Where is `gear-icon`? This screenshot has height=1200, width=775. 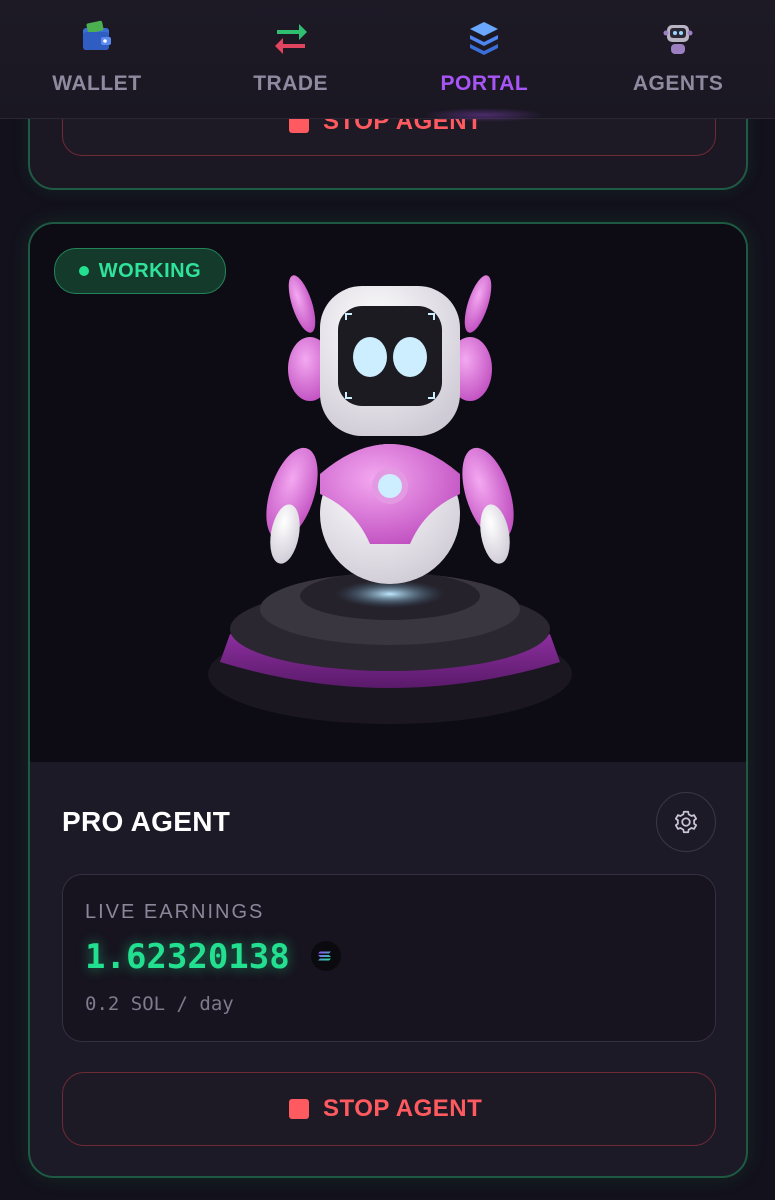
gear-icon is located at coordinates (686, 822).